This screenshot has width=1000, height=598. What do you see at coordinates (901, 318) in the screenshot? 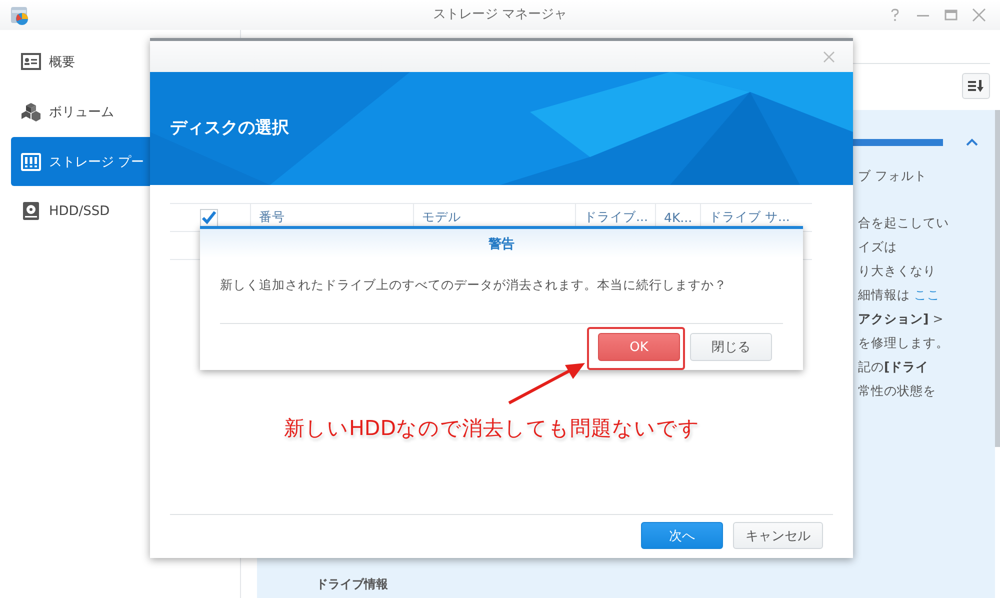
I see `description-text: アクション] >` at bounding box center [901, 318].